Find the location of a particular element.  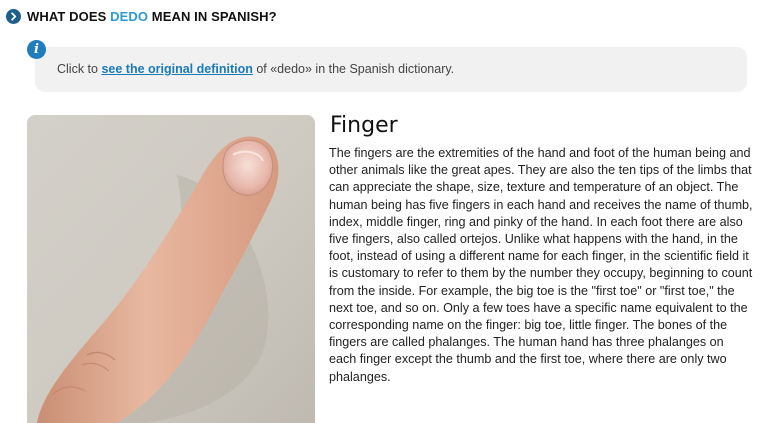

section-title-keyword: DEDO is located at coordinates (129, 16).